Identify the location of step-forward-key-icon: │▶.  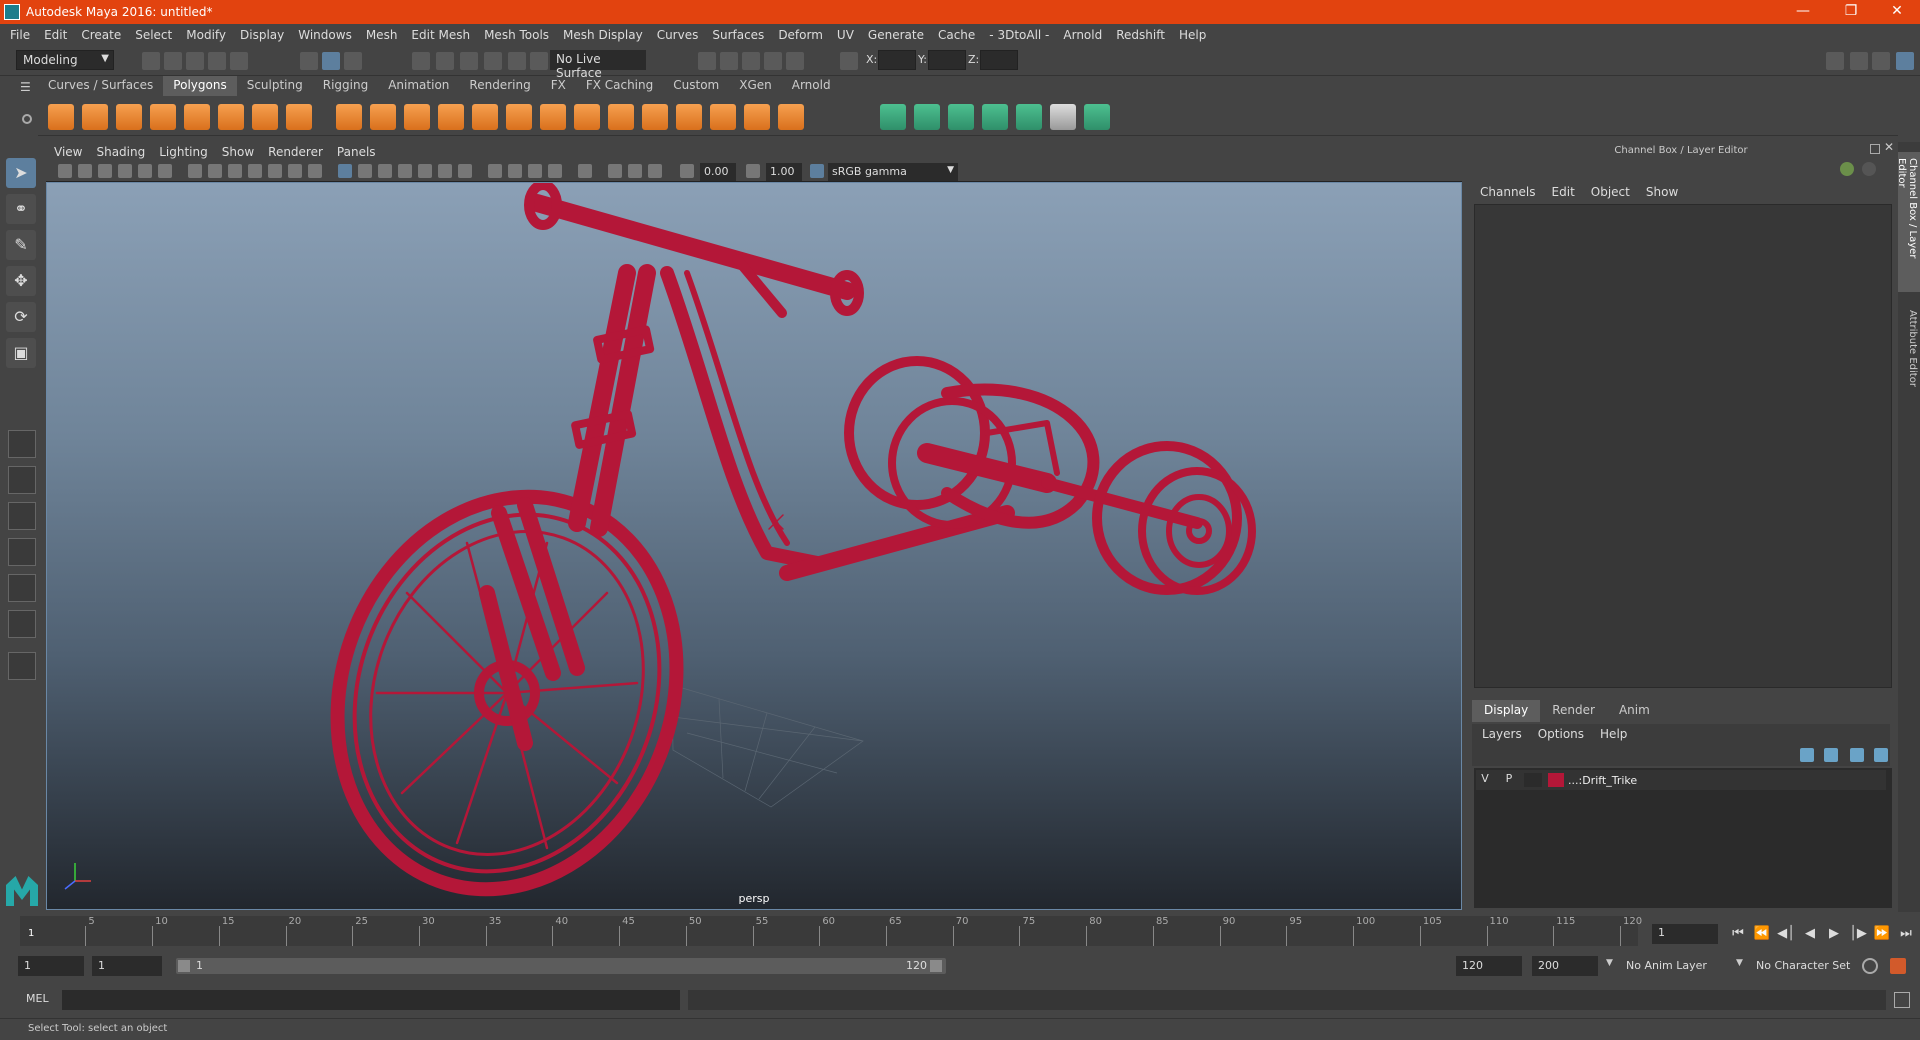
(1858, 934).